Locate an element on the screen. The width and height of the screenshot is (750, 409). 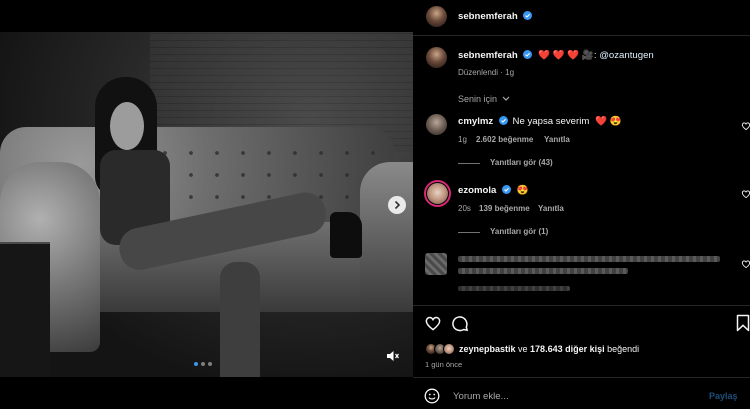
sort-dropdown: Senin için is located at coordinates (484, 99).